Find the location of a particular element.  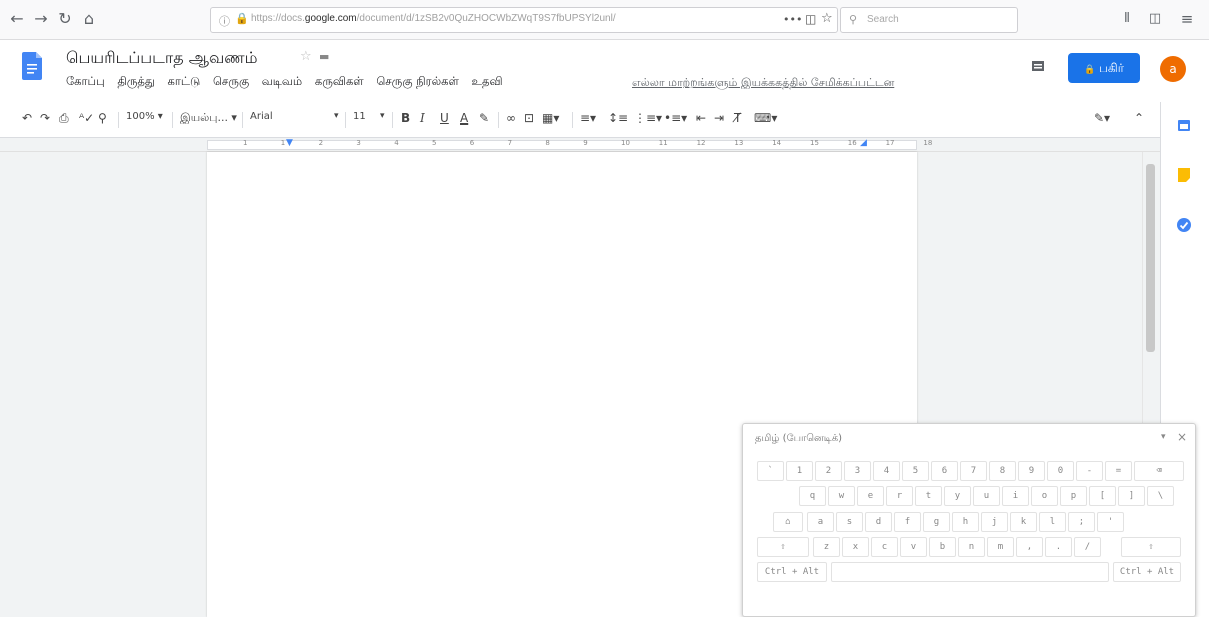

key-j: j is located at coordinates (994, 522).